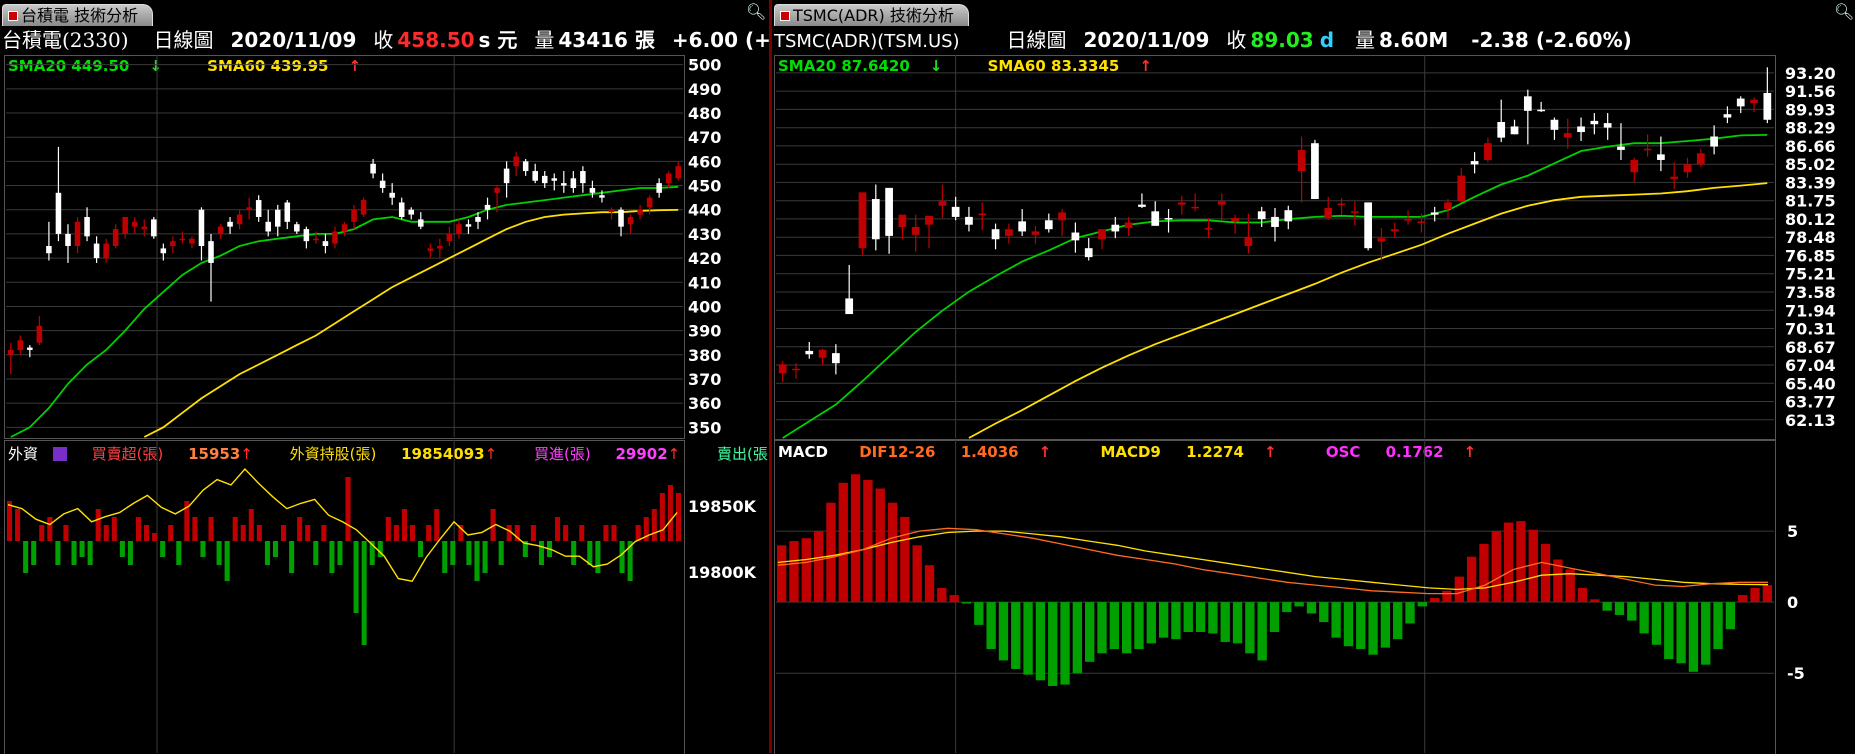 This screenshot has width=1855, height=754. Describe the element at coordinates (1810, 73) in the screenshot. I see `y-tick-label: 93.20` at that location.